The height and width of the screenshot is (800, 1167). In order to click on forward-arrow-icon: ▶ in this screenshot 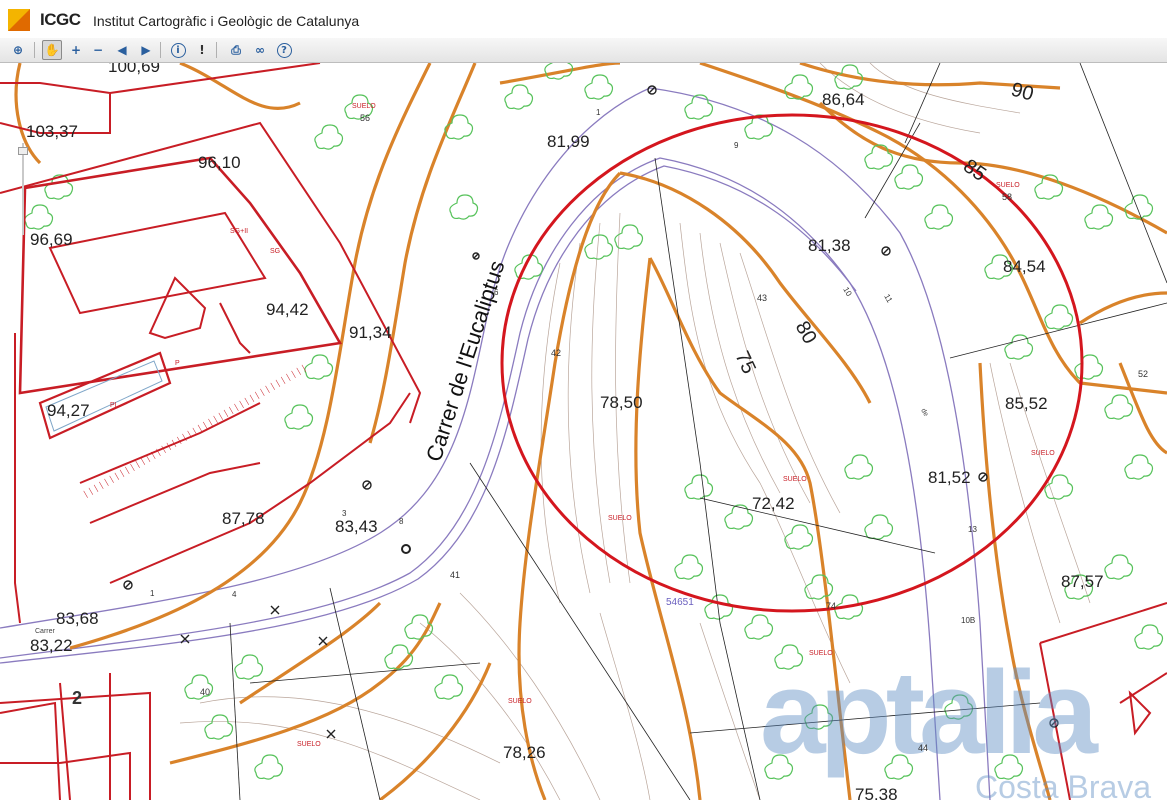, I will do `click(146, 50)`.